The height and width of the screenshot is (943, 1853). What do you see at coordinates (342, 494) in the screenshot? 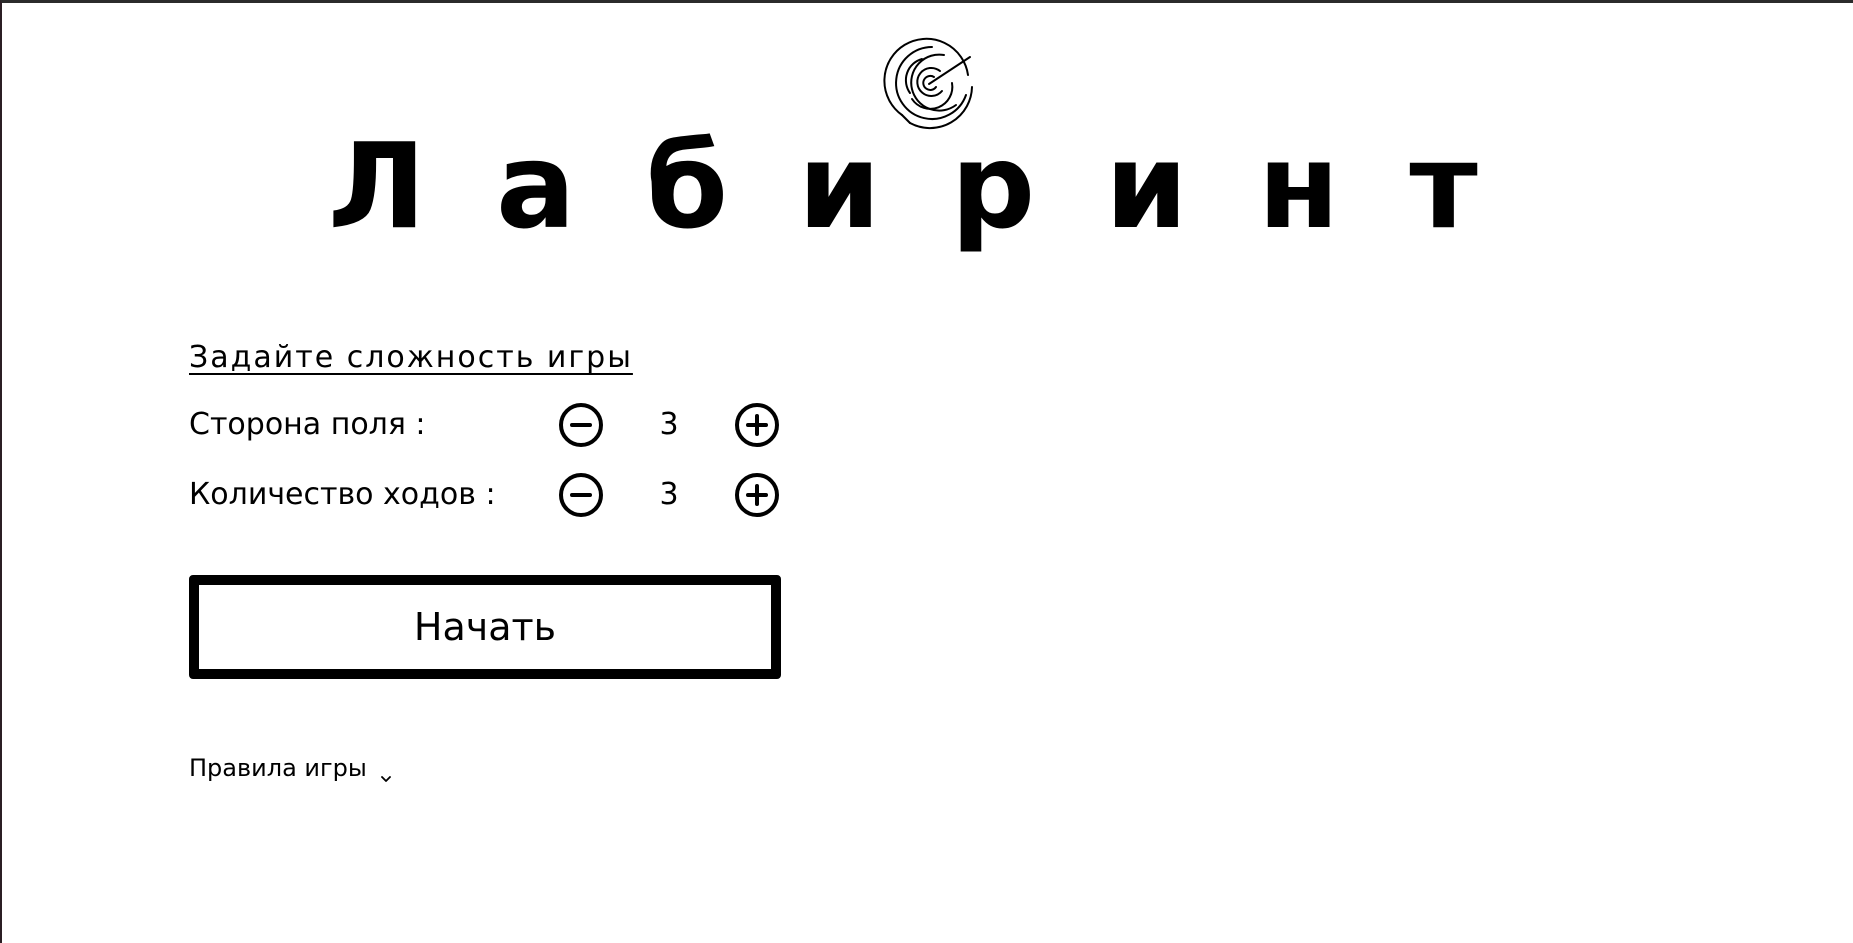
I see `moves-count-label: Количество ходов :` at bounding box center [342, 494].